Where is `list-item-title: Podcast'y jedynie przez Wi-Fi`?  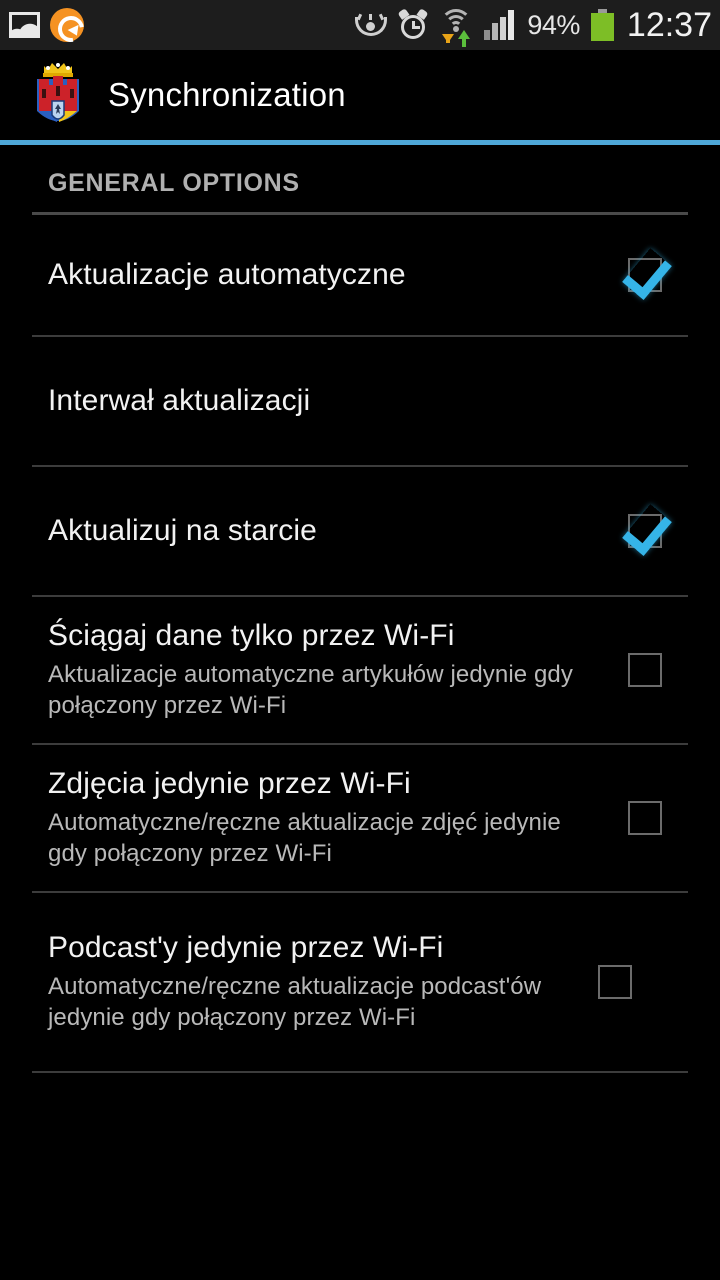
list-item-title: Podcast'y jedynie przez Wi-Fi is located at coordinates (246, 948).